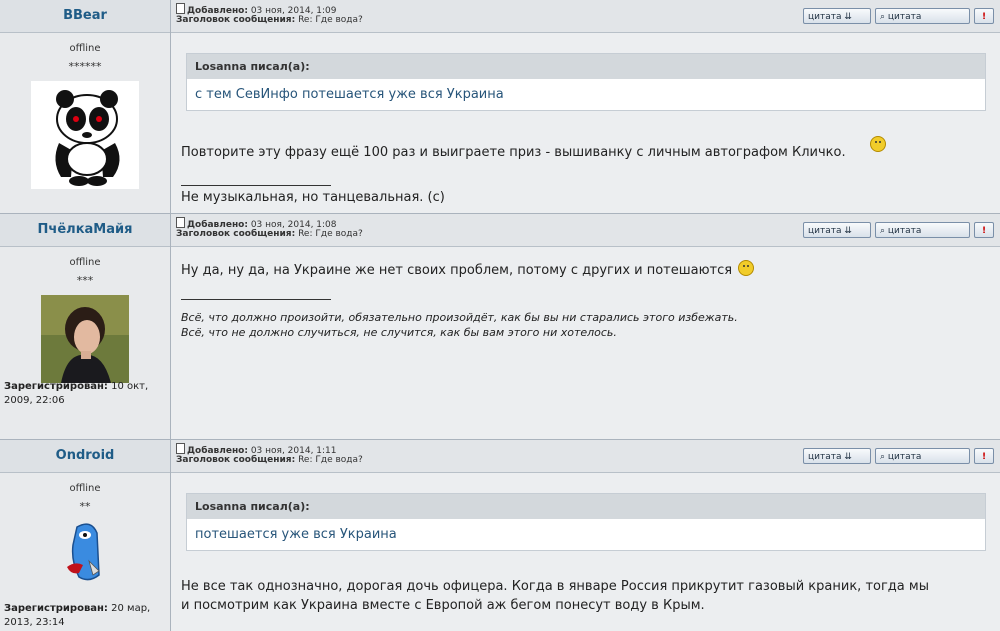  I want to click on quote-text: с тем СевИнфо потешается уже вся Украина, so click(349, 94).